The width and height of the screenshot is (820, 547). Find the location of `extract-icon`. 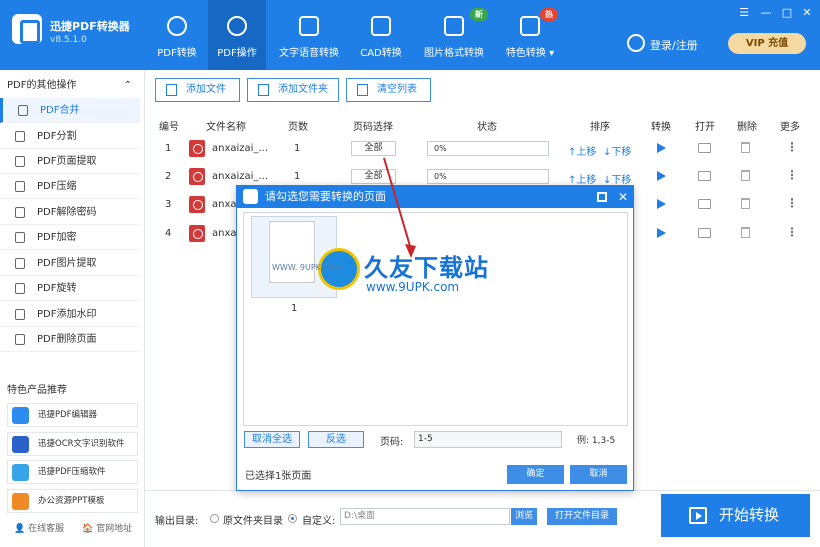

extract-icon is located at coordinates (20, 161).